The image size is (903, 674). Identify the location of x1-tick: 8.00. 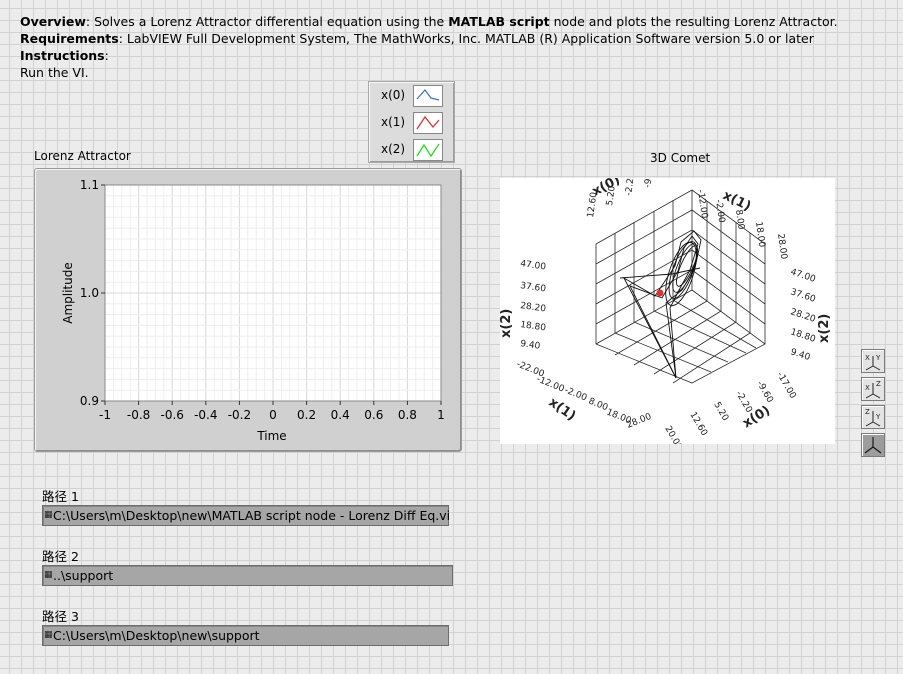
(598, 405).